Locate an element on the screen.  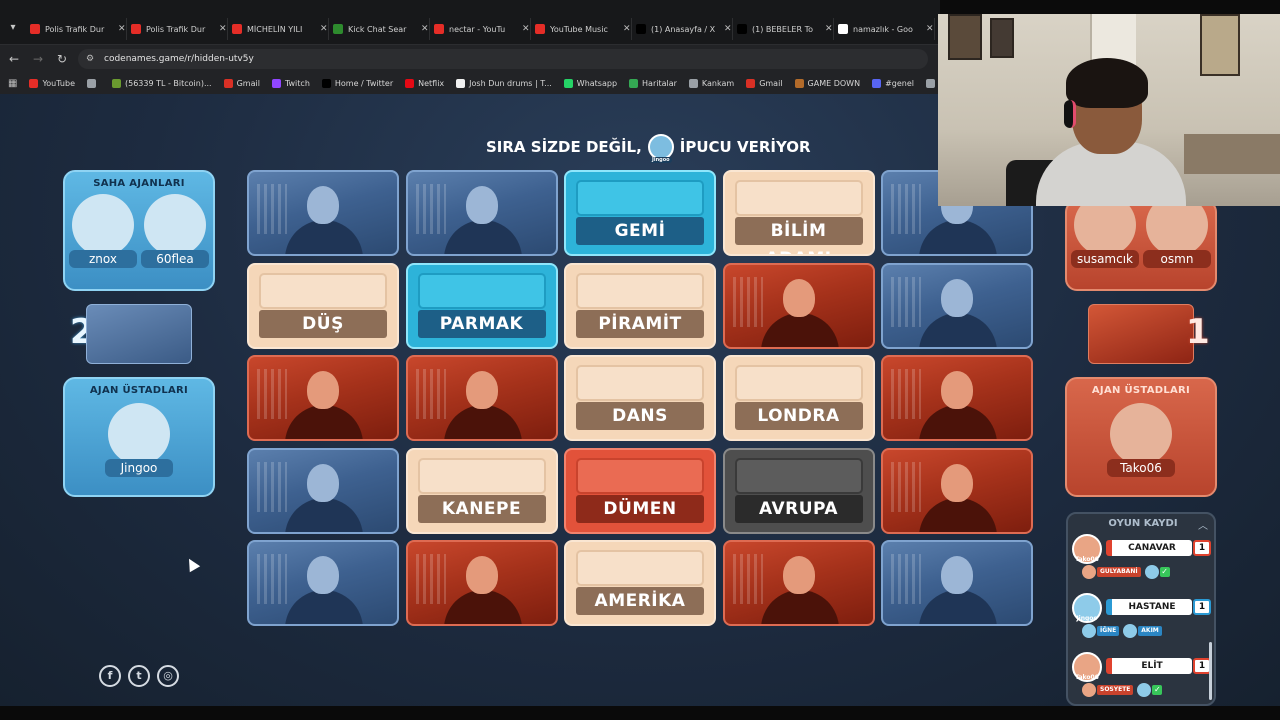
guess-item: SOSYETE is located at coordinates (1108, 690).